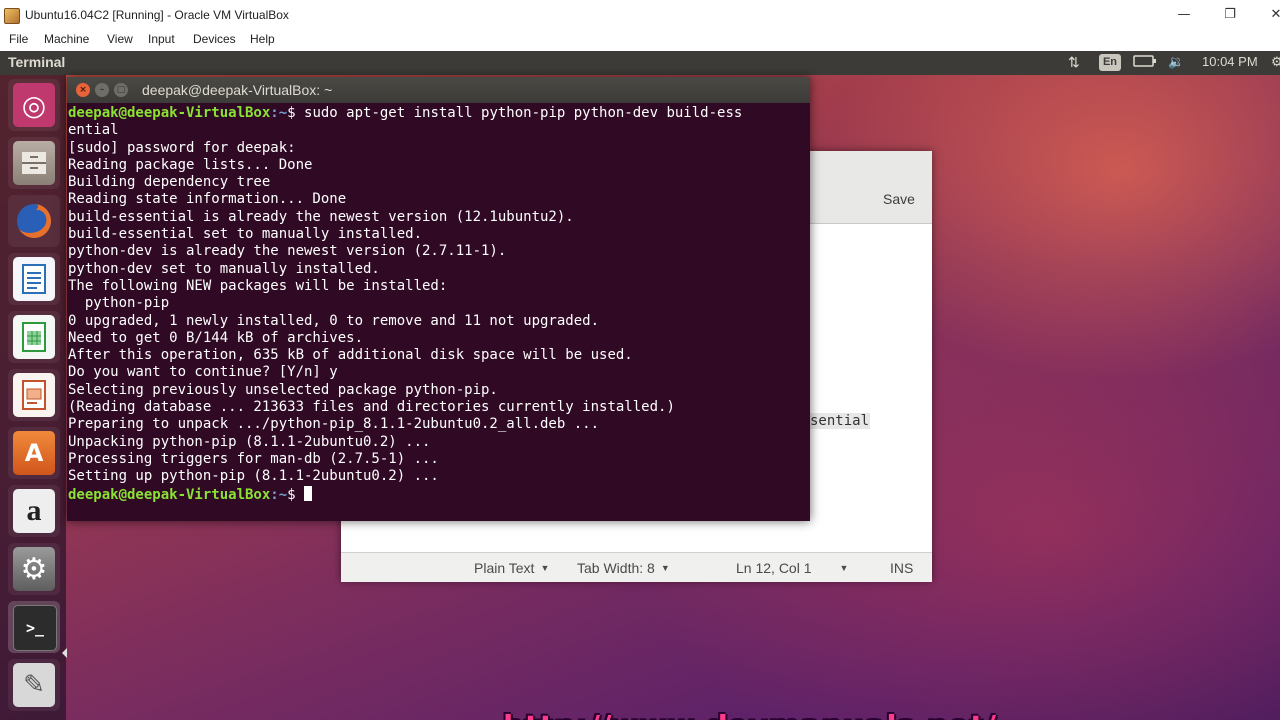 The image size is (1280, 720). I want to click on terminal-output-line: Need to get 0 B/144 kB of archives., so click(216, 337).